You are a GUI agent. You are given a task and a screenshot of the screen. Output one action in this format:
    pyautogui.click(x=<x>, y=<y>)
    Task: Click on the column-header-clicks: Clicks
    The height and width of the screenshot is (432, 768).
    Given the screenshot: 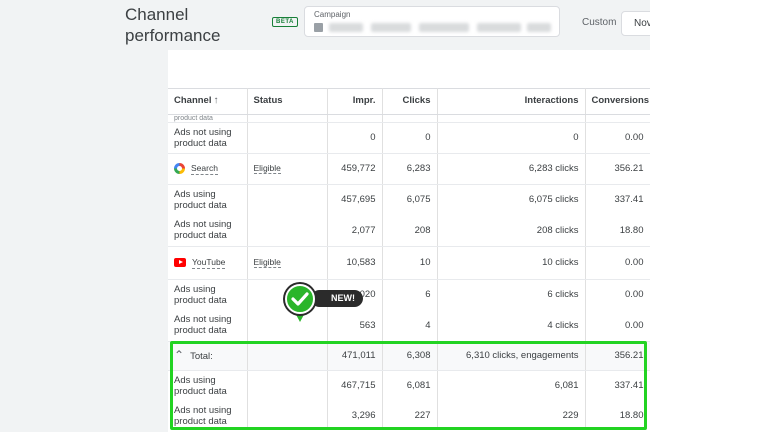 What is the action you would take?
    pyautogui.click(x=410, y=101)
    